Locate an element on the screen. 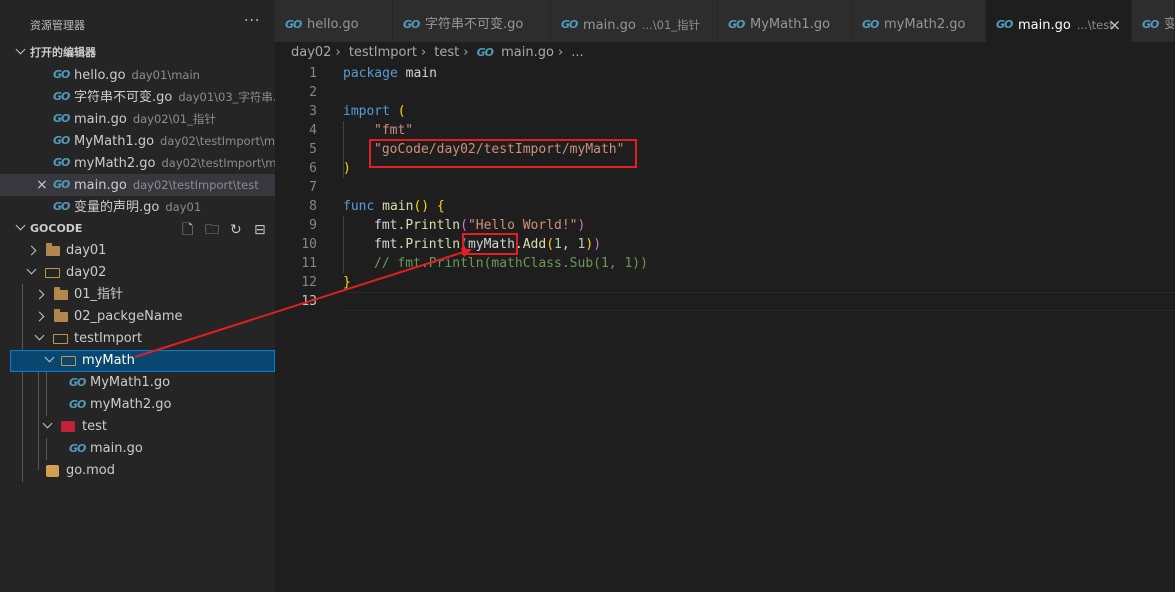  arrow-line is located at coordinates (303, 302).